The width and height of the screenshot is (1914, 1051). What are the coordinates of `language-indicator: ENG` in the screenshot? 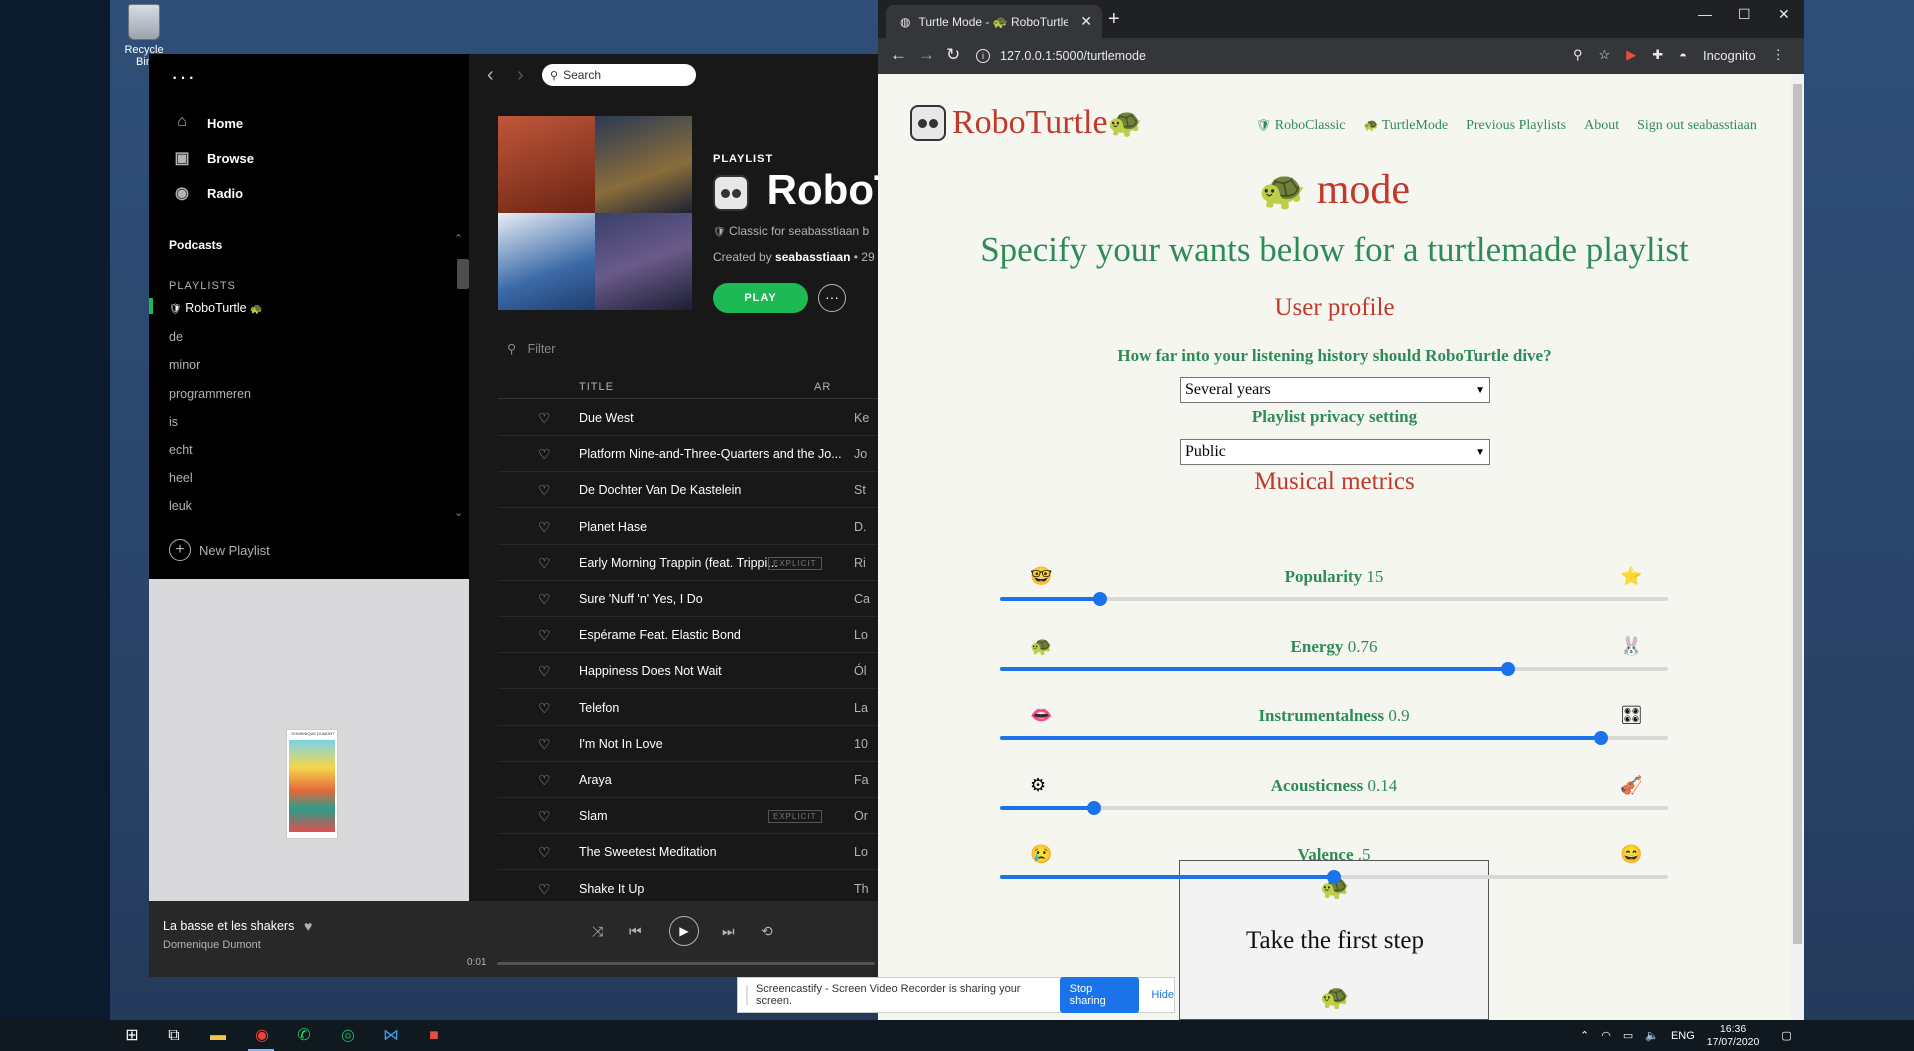 It's located at (1683, 1036).